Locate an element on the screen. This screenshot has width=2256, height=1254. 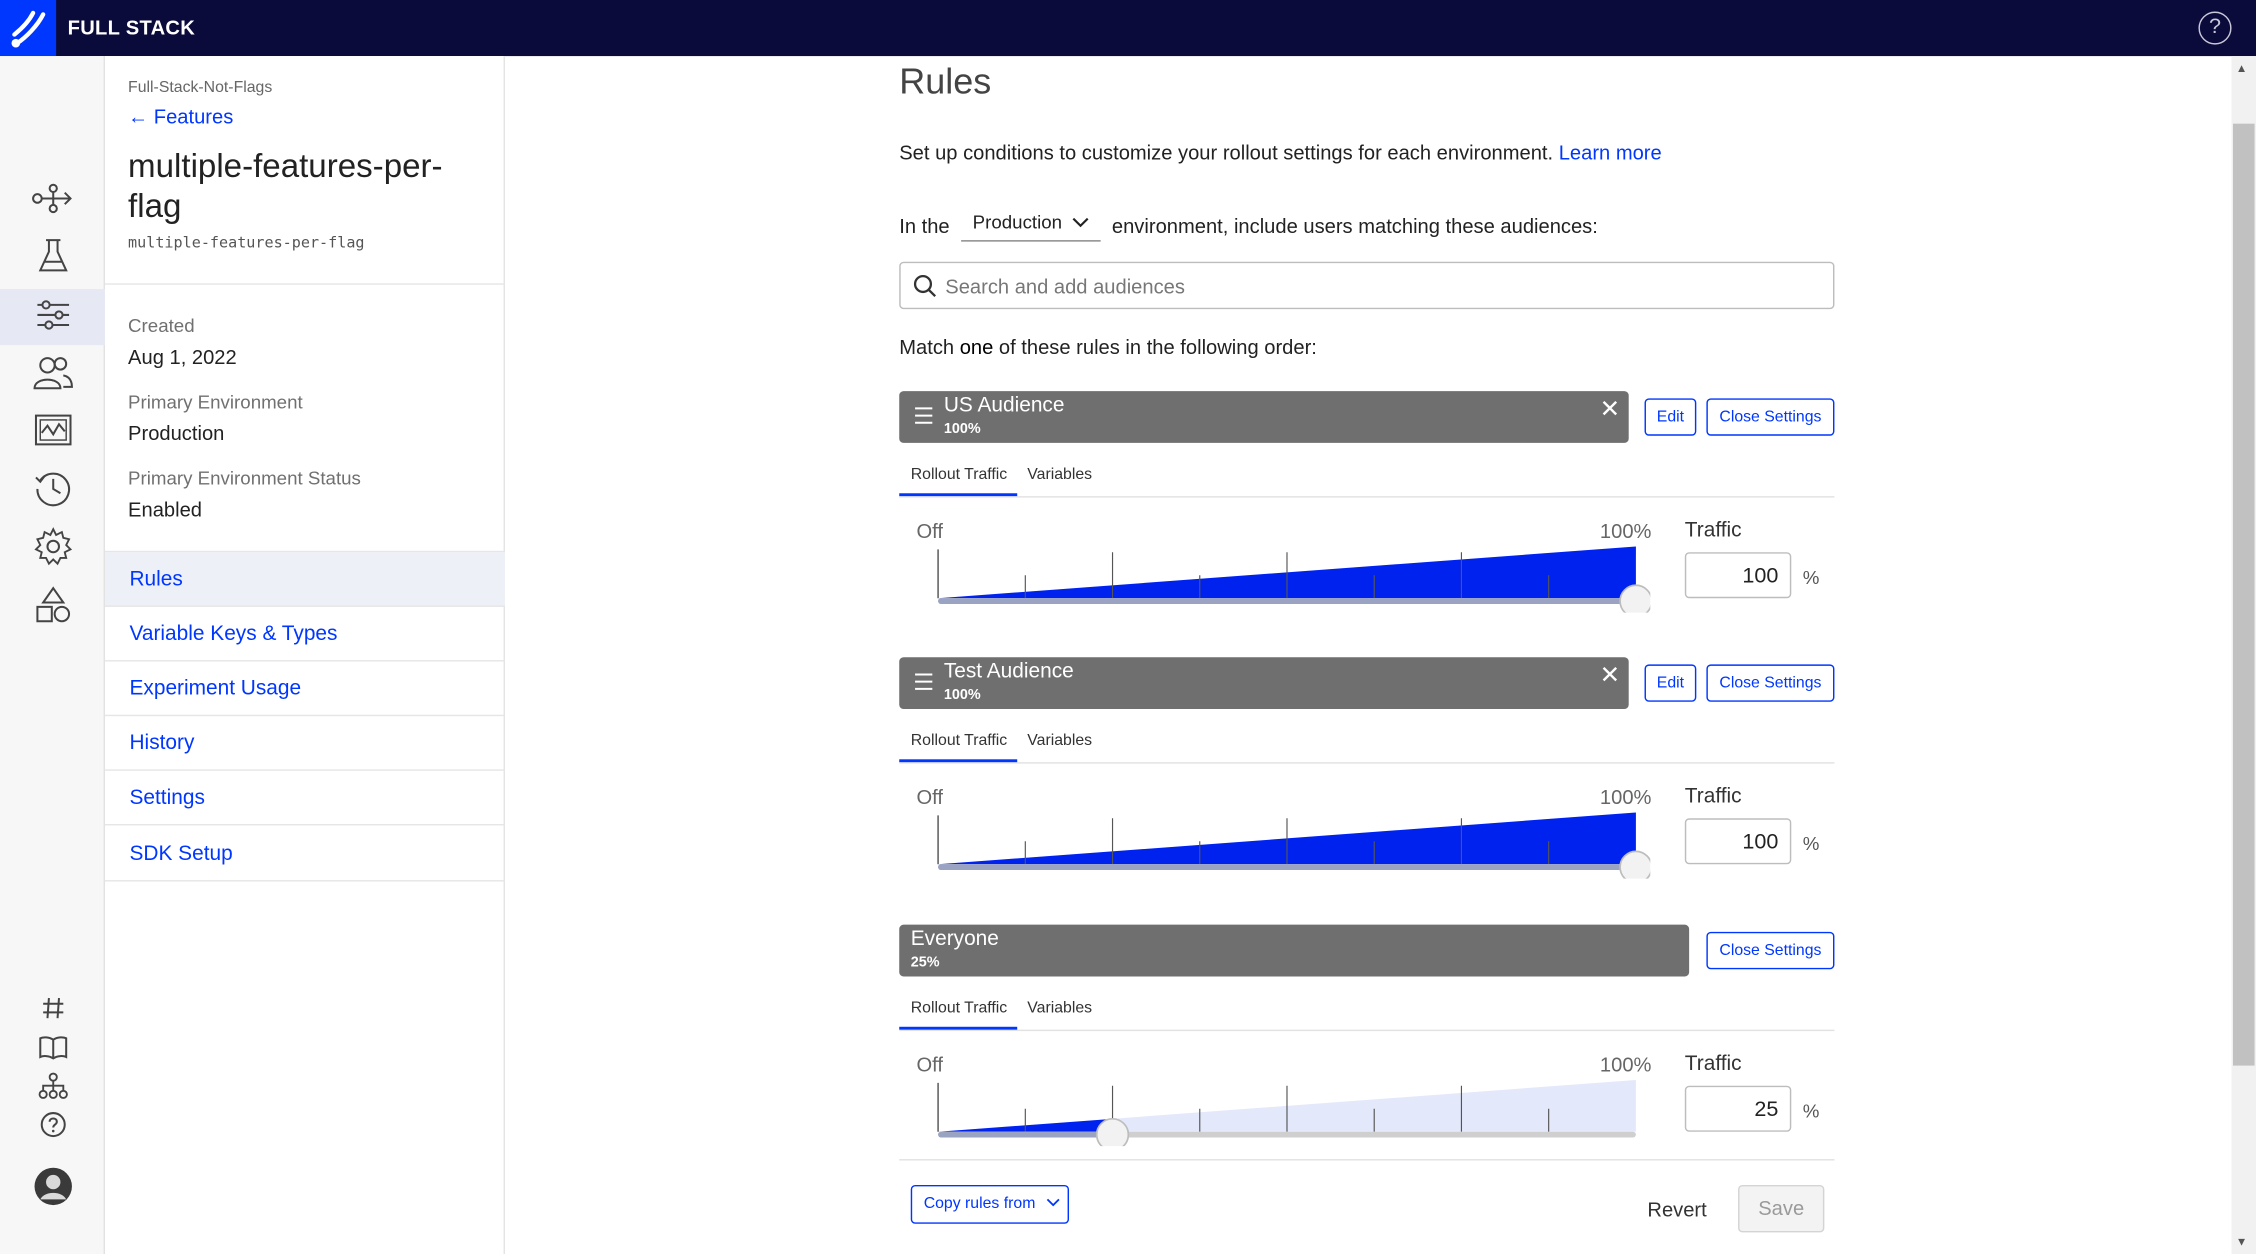
experiments-icon is located at coordinates (53, 256).